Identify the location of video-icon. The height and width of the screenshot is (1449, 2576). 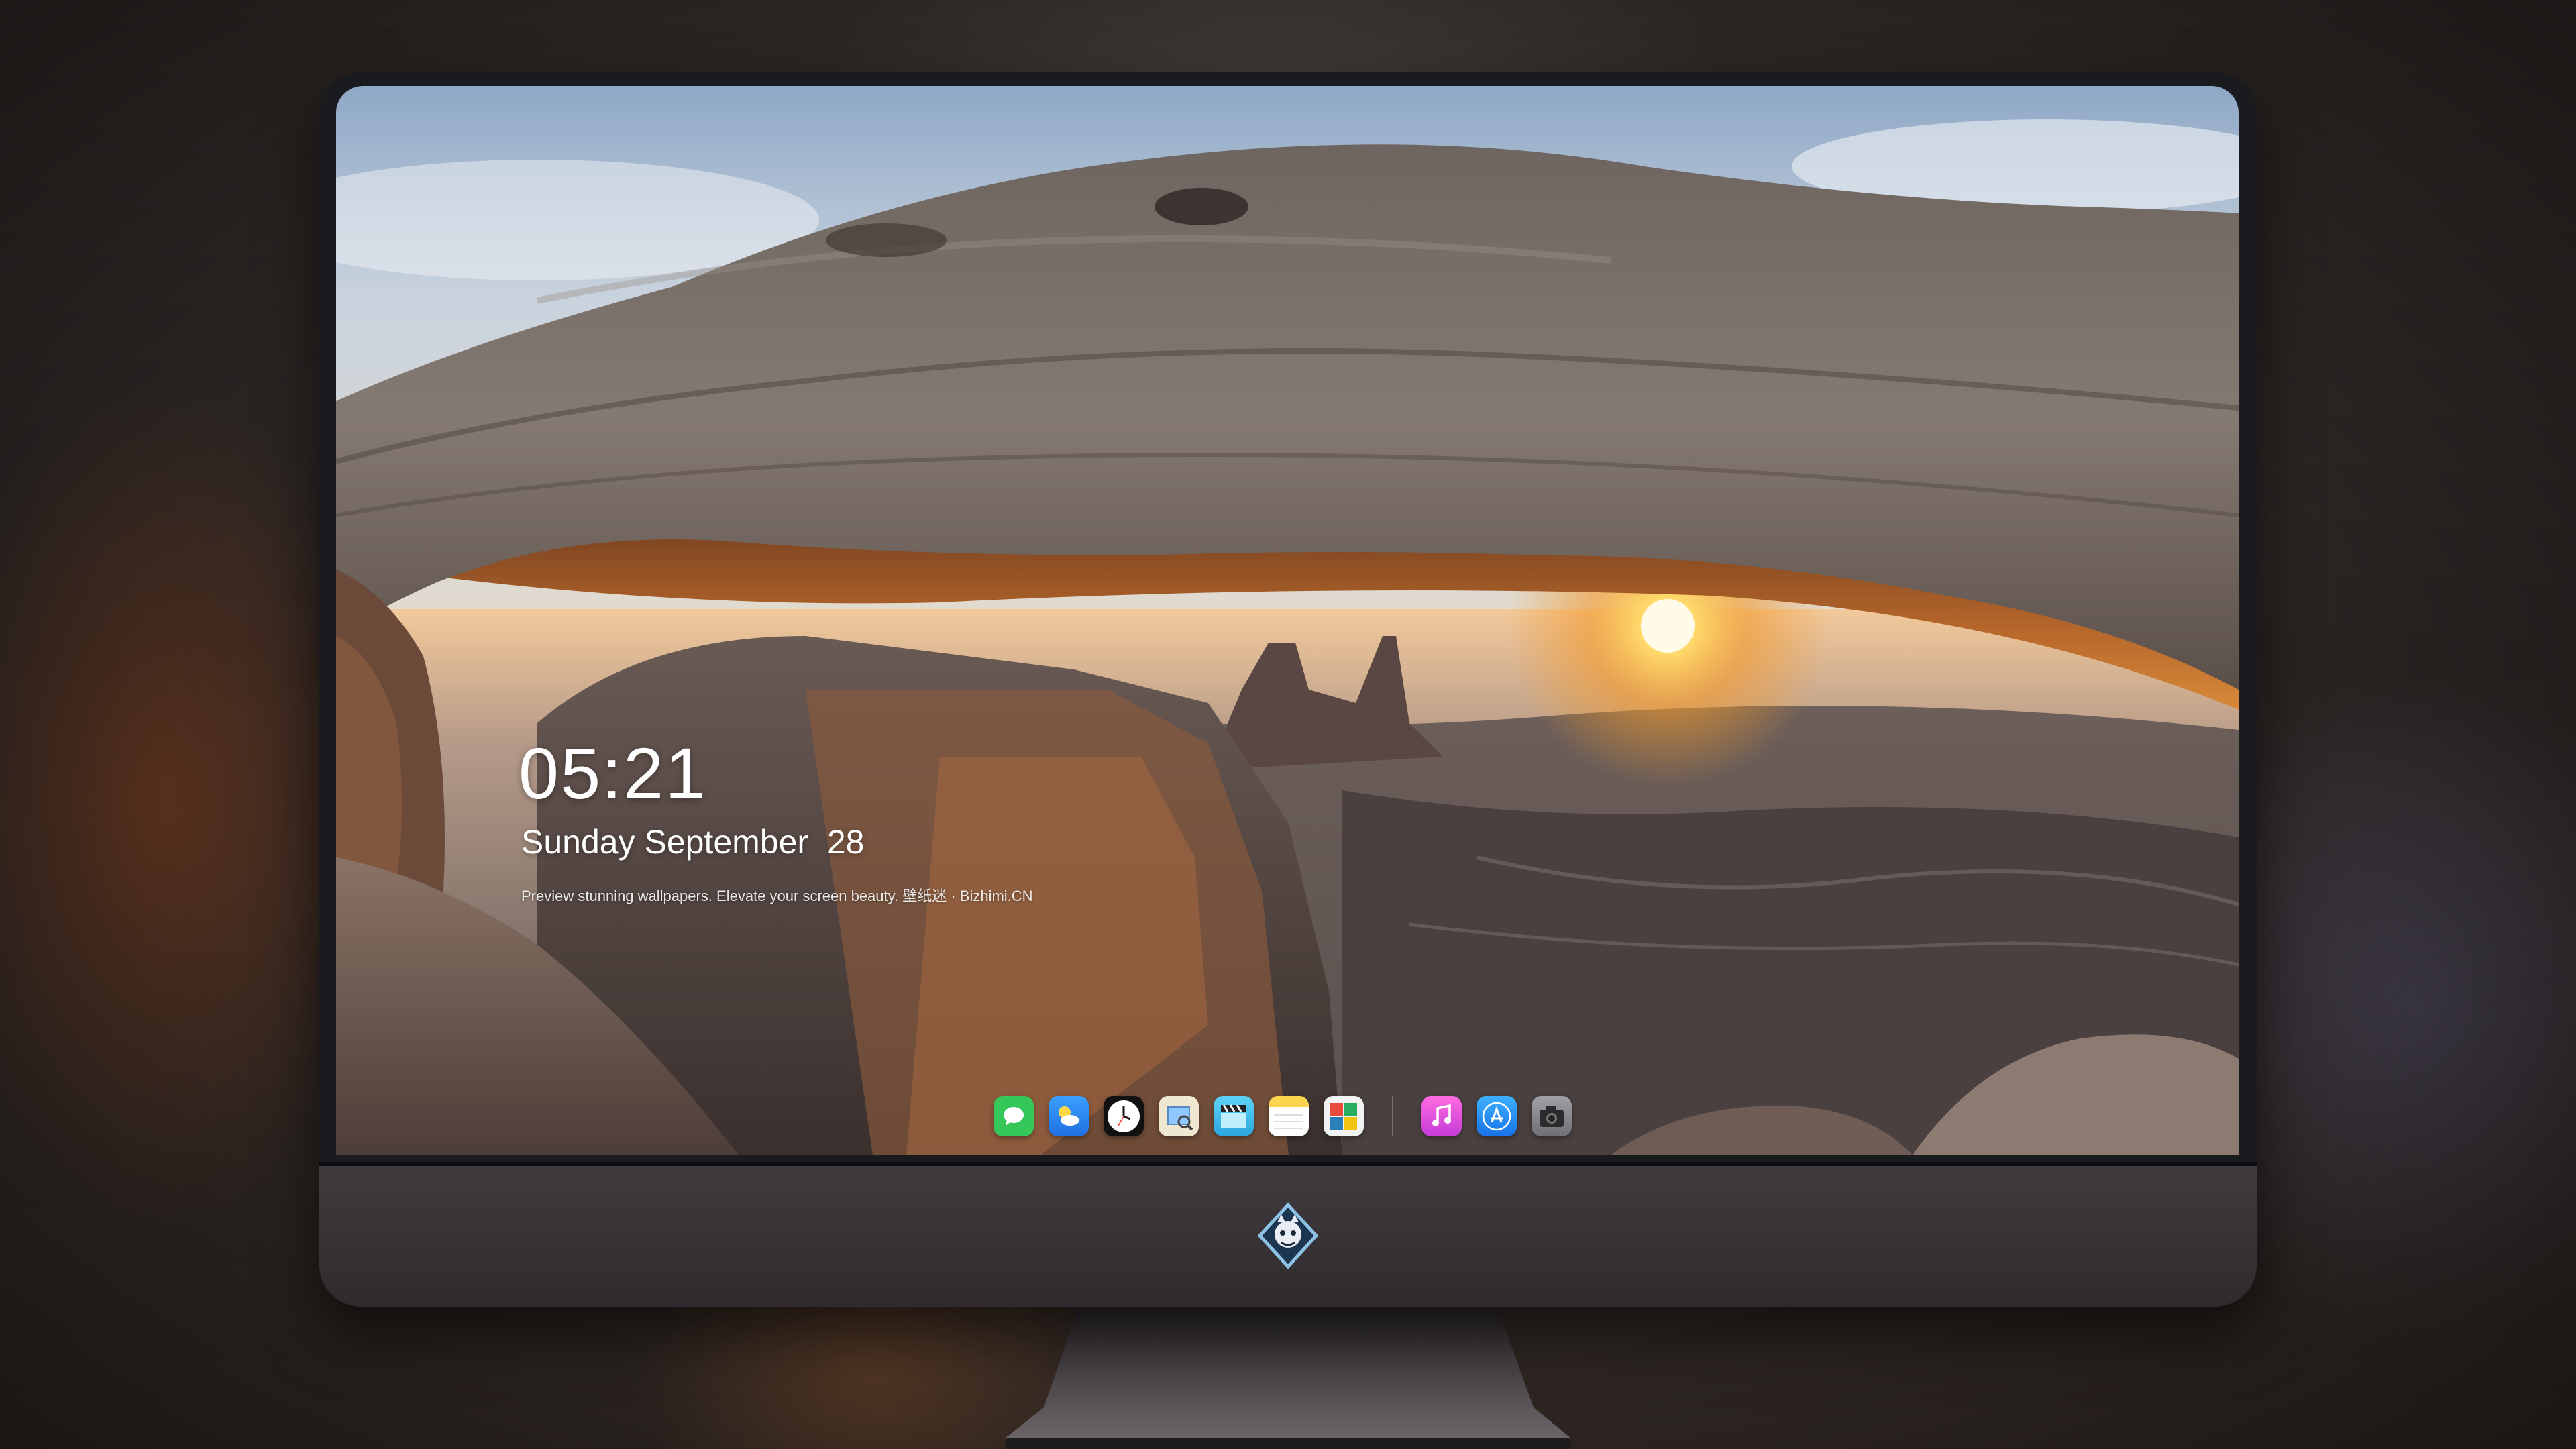
(1234, 1116).